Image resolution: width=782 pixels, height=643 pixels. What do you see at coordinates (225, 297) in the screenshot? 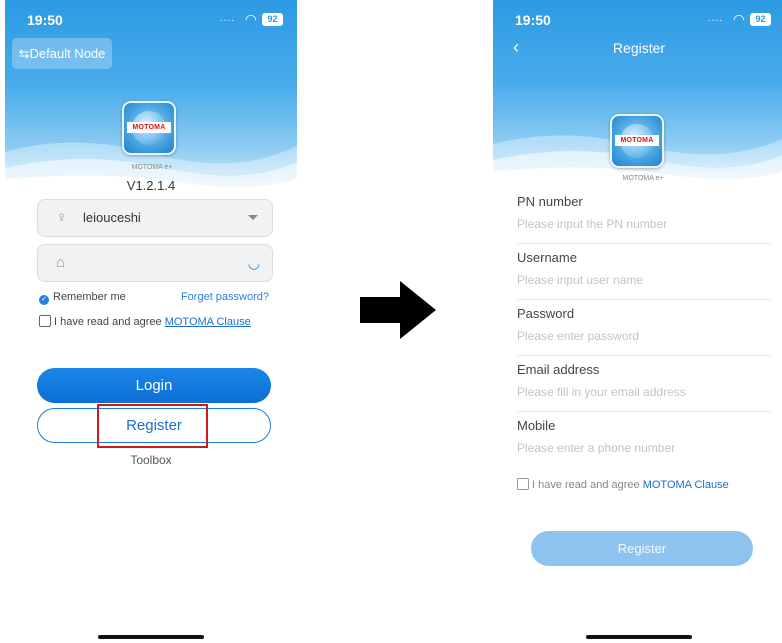
I see `forgot-password-link: Forget password?` at bounding box center [225, 297].